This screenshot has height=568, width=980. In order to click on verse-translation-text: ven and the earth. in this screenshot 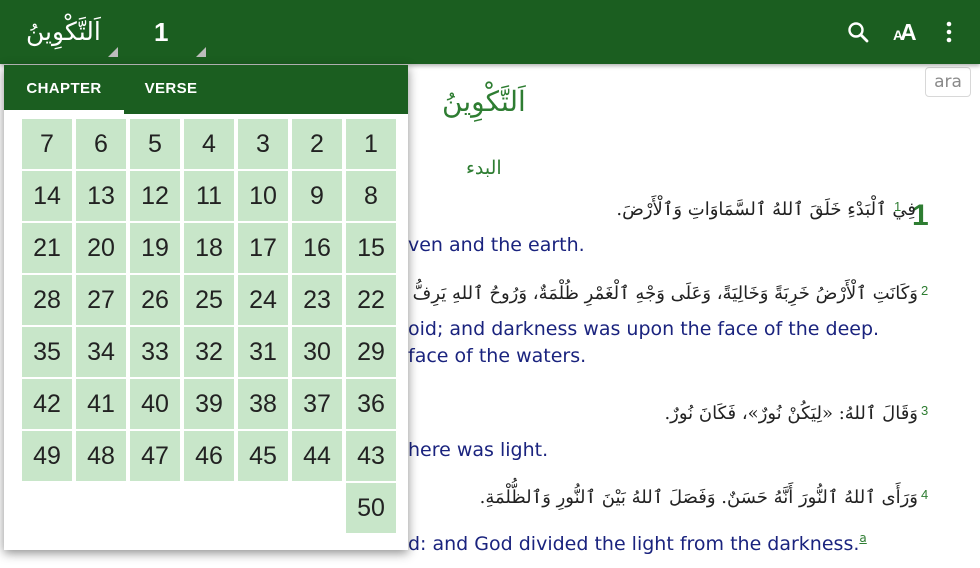, I will do `click(496, 245)`.